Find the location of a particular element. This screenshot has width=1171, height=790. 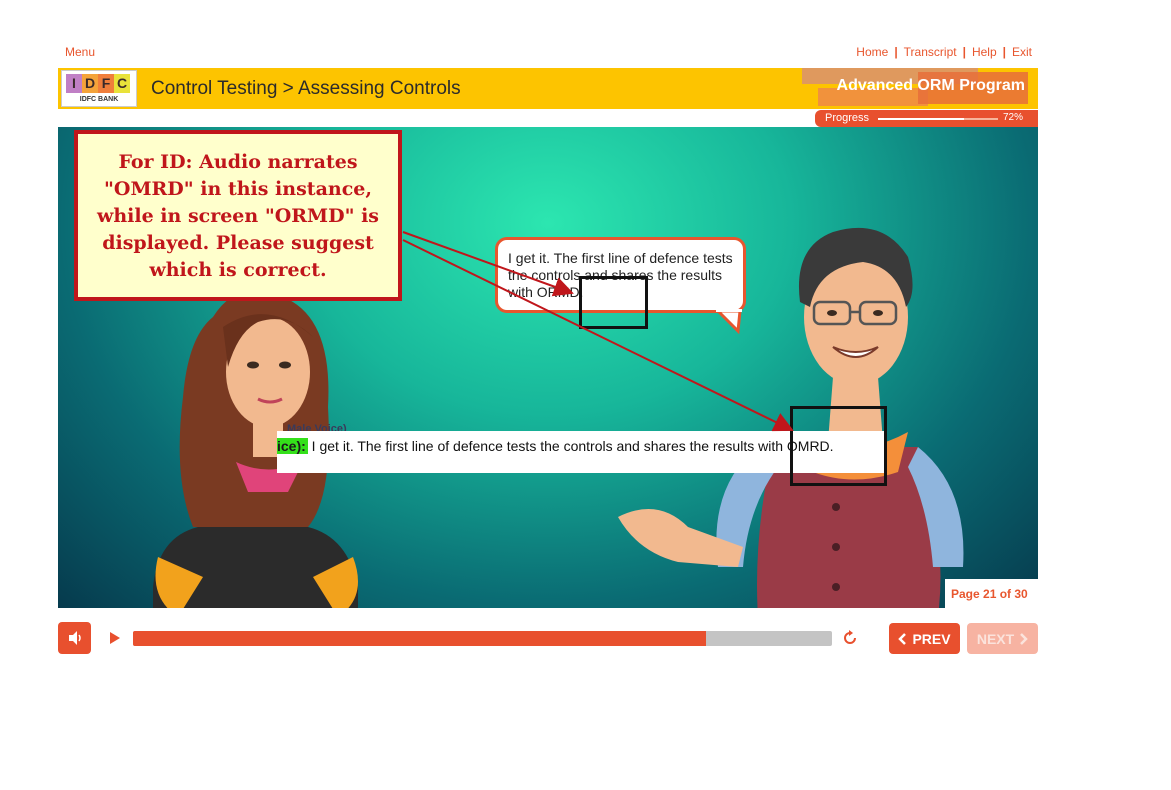

audio-seek-fill is located at coordinates (420, 638).